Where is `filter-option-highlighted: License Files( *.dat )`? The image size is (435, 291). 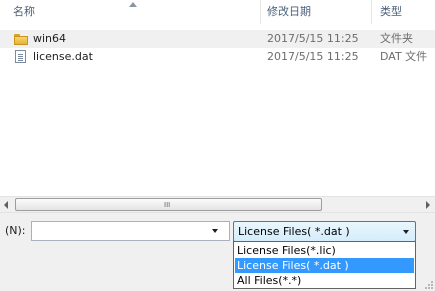 filter-option-highlighted: License Files( *.dat ) is located at coordinates (324, 265).